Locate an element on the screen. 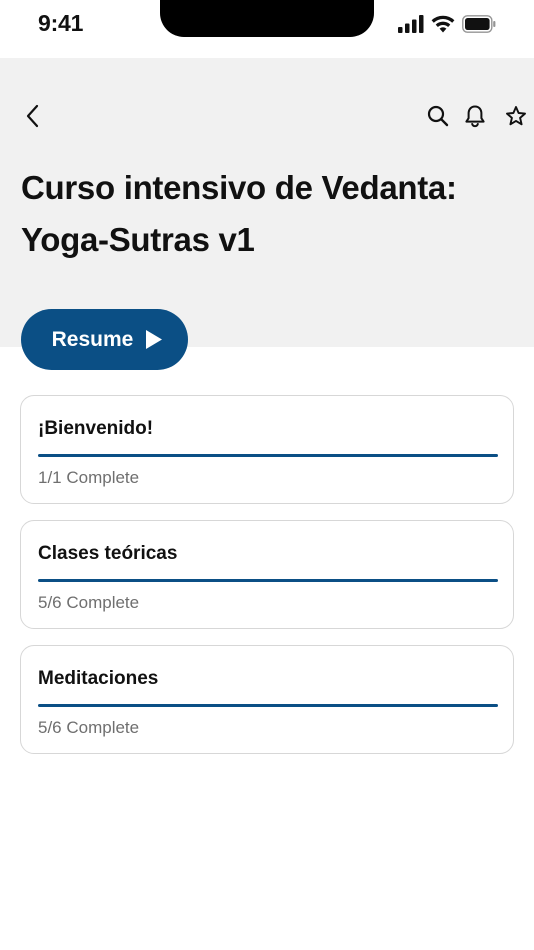 The width and height of the screenshot is (534, 950). module-title: Meditaciones is located at coordinates (98, 678).